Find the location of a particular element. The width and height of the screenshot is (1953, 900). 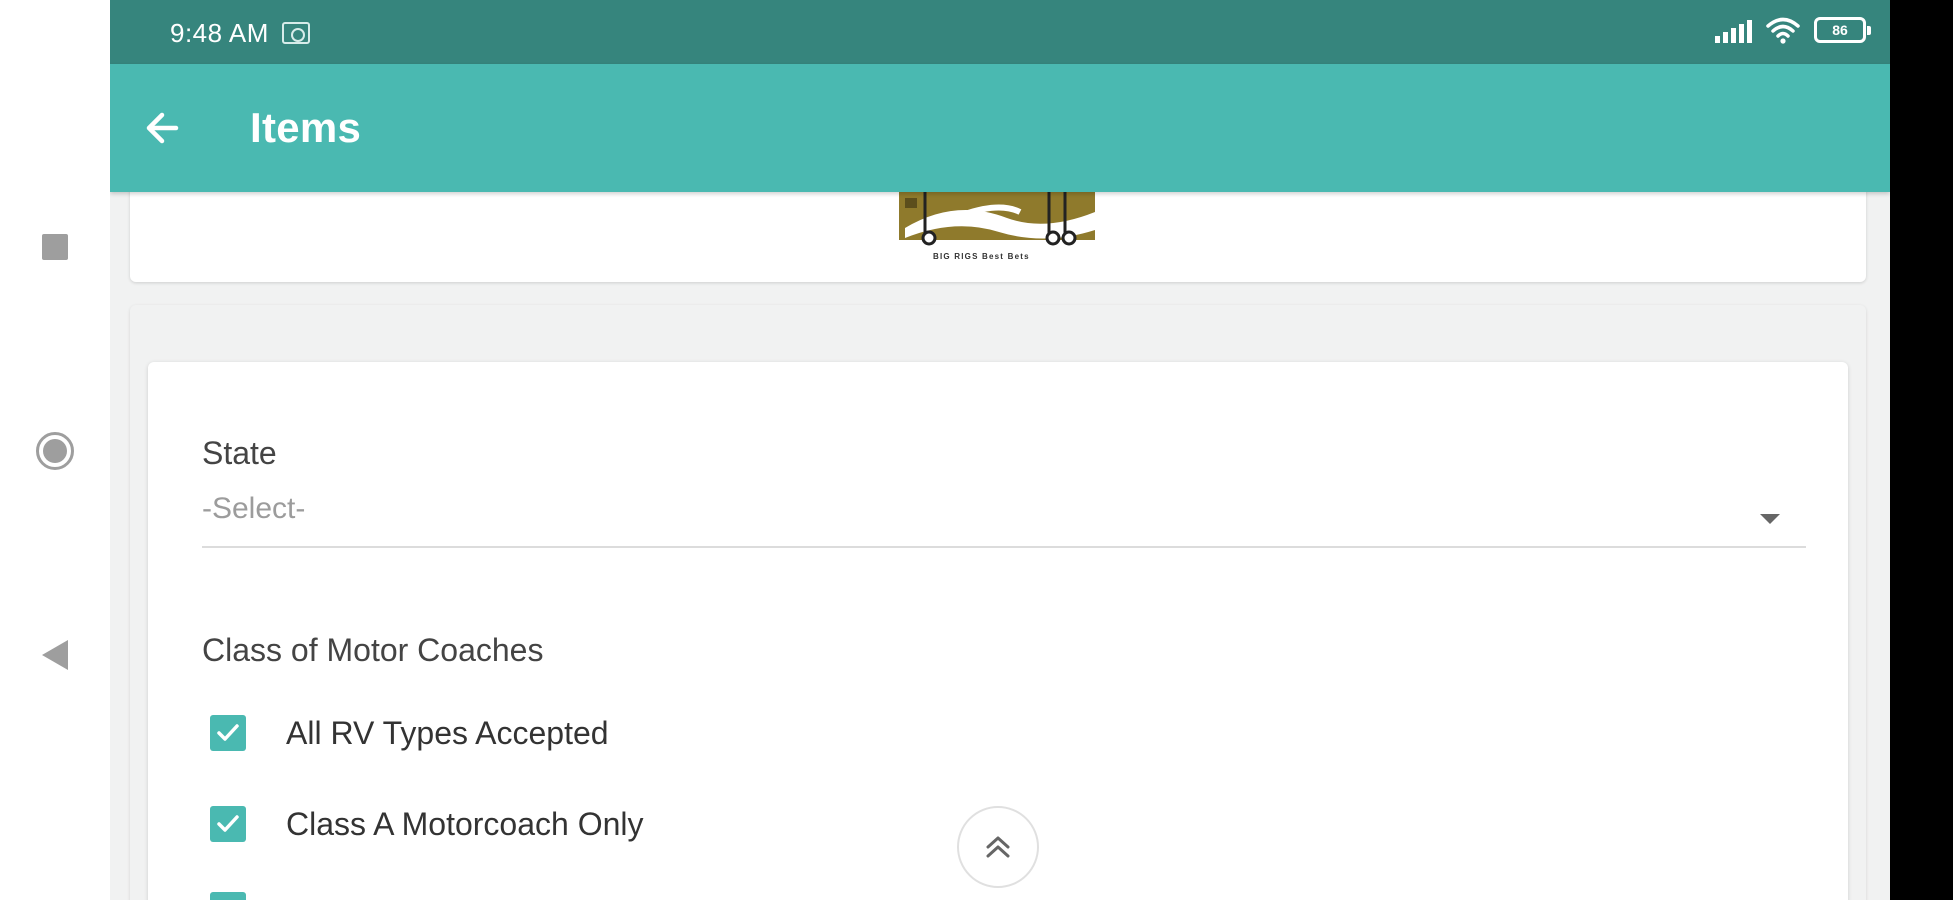

photo-icon is located at coordinates (296, 33).